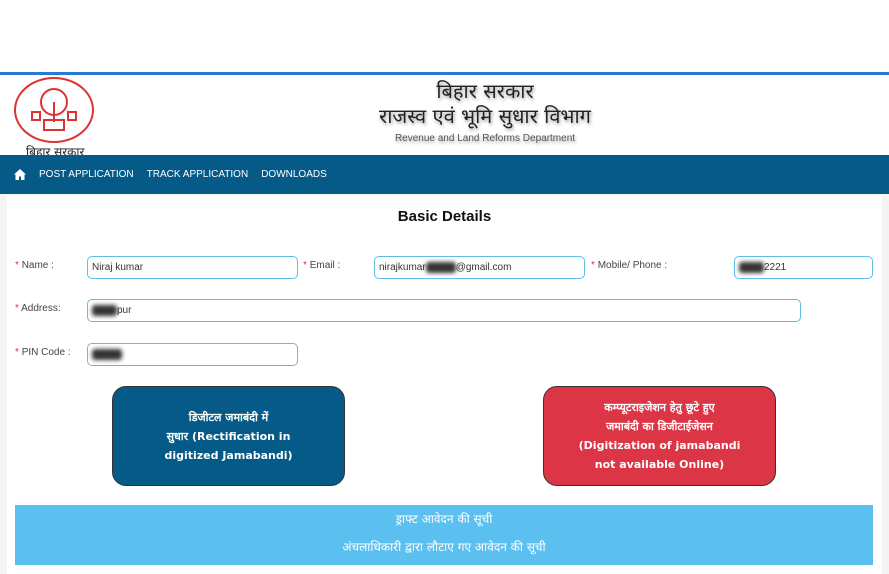 The width and height of the screenshot is (889, 574). Describe the element at coordinates (444, 519) in the screenshot. I see `draft-applications-link: ड्राफ्ट आवेदन की सूची` at that location.